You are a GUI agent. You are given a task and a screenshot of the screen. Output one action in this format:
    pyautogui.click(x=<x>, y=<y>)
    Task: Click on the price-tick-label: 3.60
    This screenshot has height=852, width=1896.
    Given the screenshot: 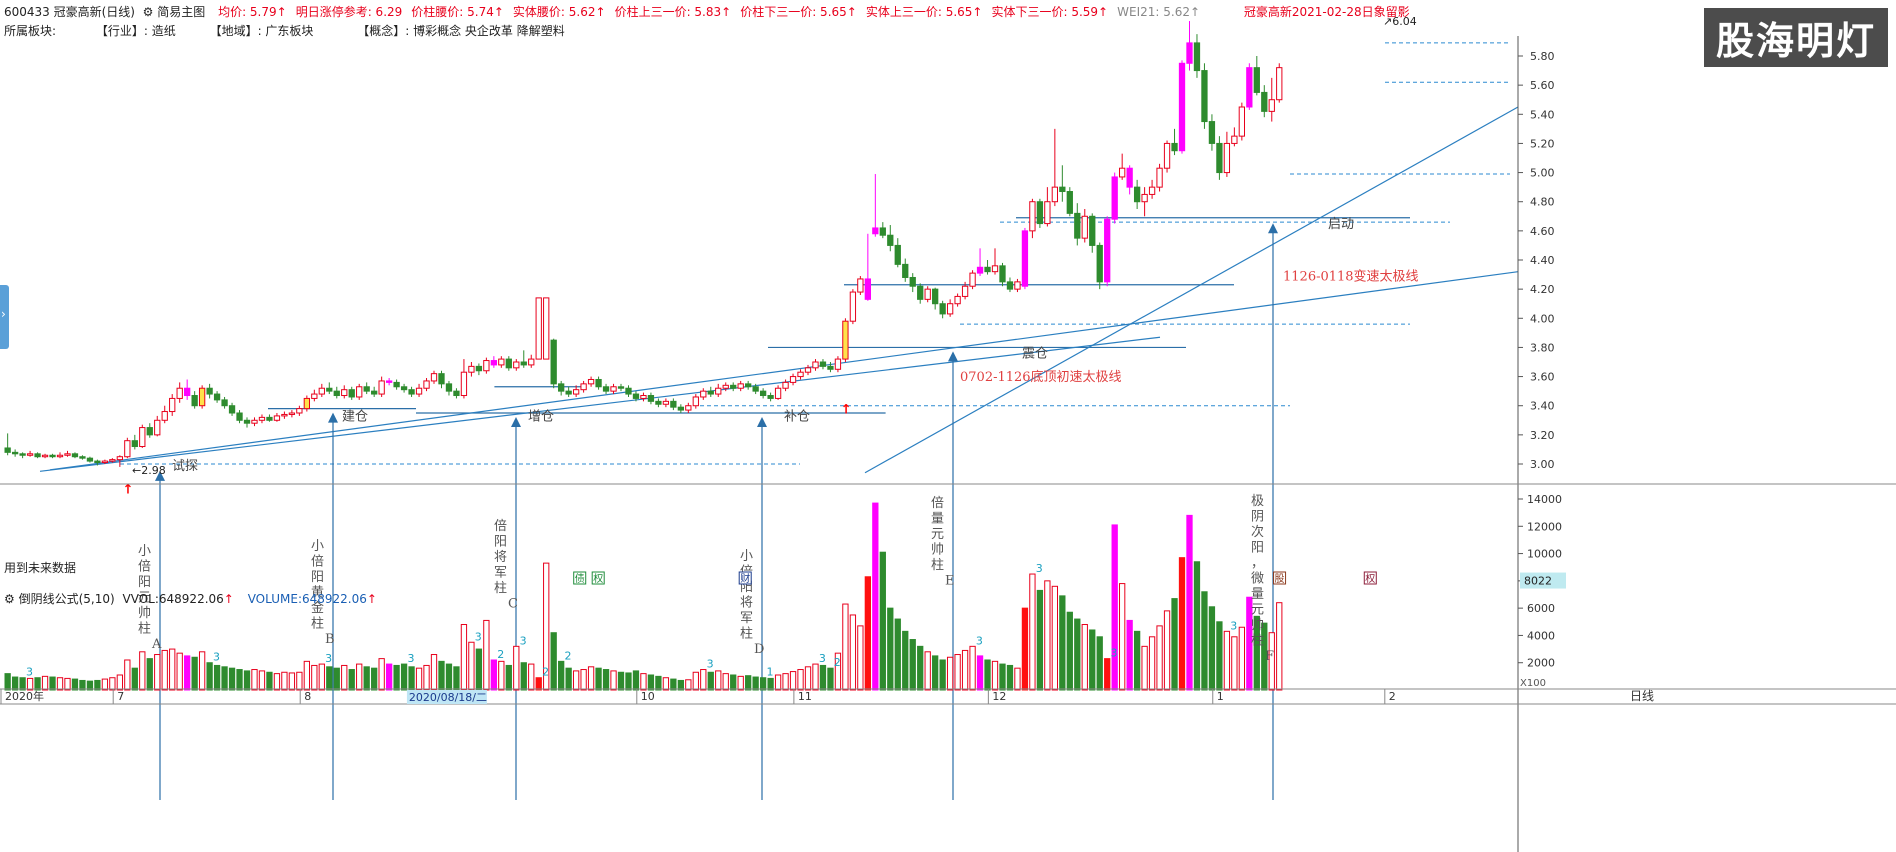 What is the action you would take?
    pyautogui.click(x=1542, y=377)
    